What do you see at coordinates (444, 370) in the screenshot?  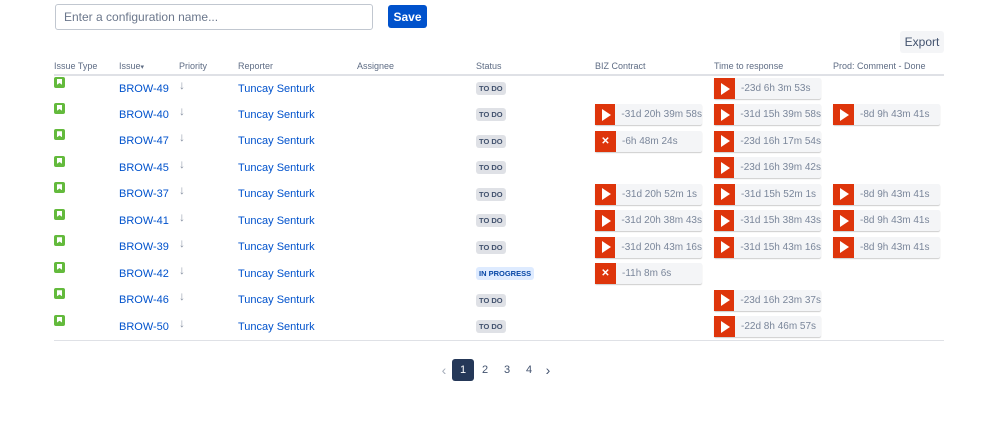 I see `previous-page-icon: ‹` at bounding box center [444, 370].